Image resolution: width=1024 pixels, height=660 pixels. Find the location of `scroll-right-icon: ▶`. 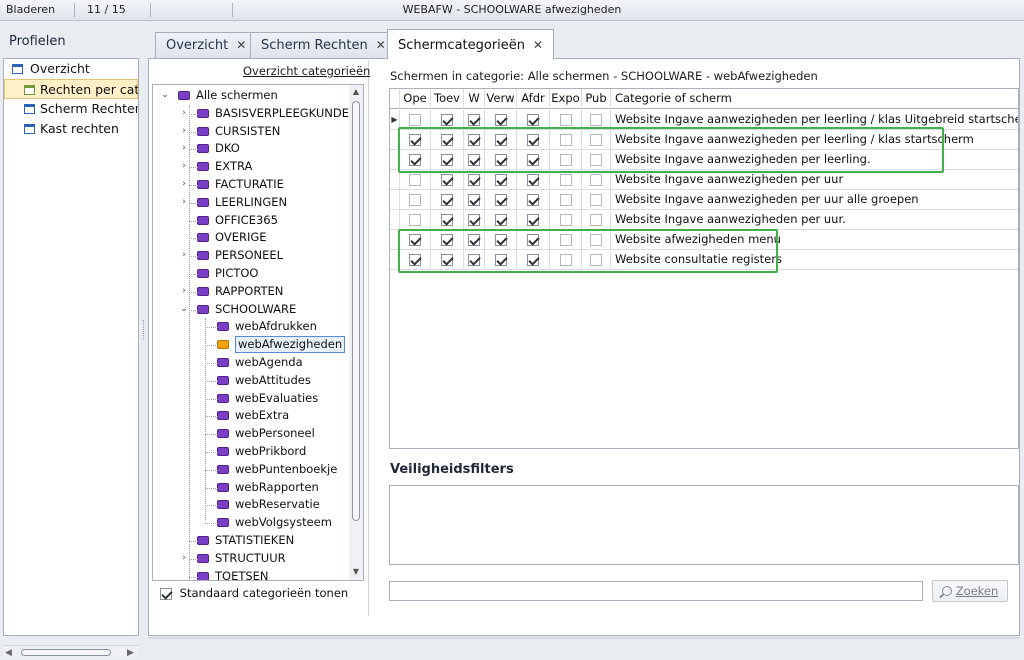

scroll-right-icon: ▶ is located at coordinates (130, 653).